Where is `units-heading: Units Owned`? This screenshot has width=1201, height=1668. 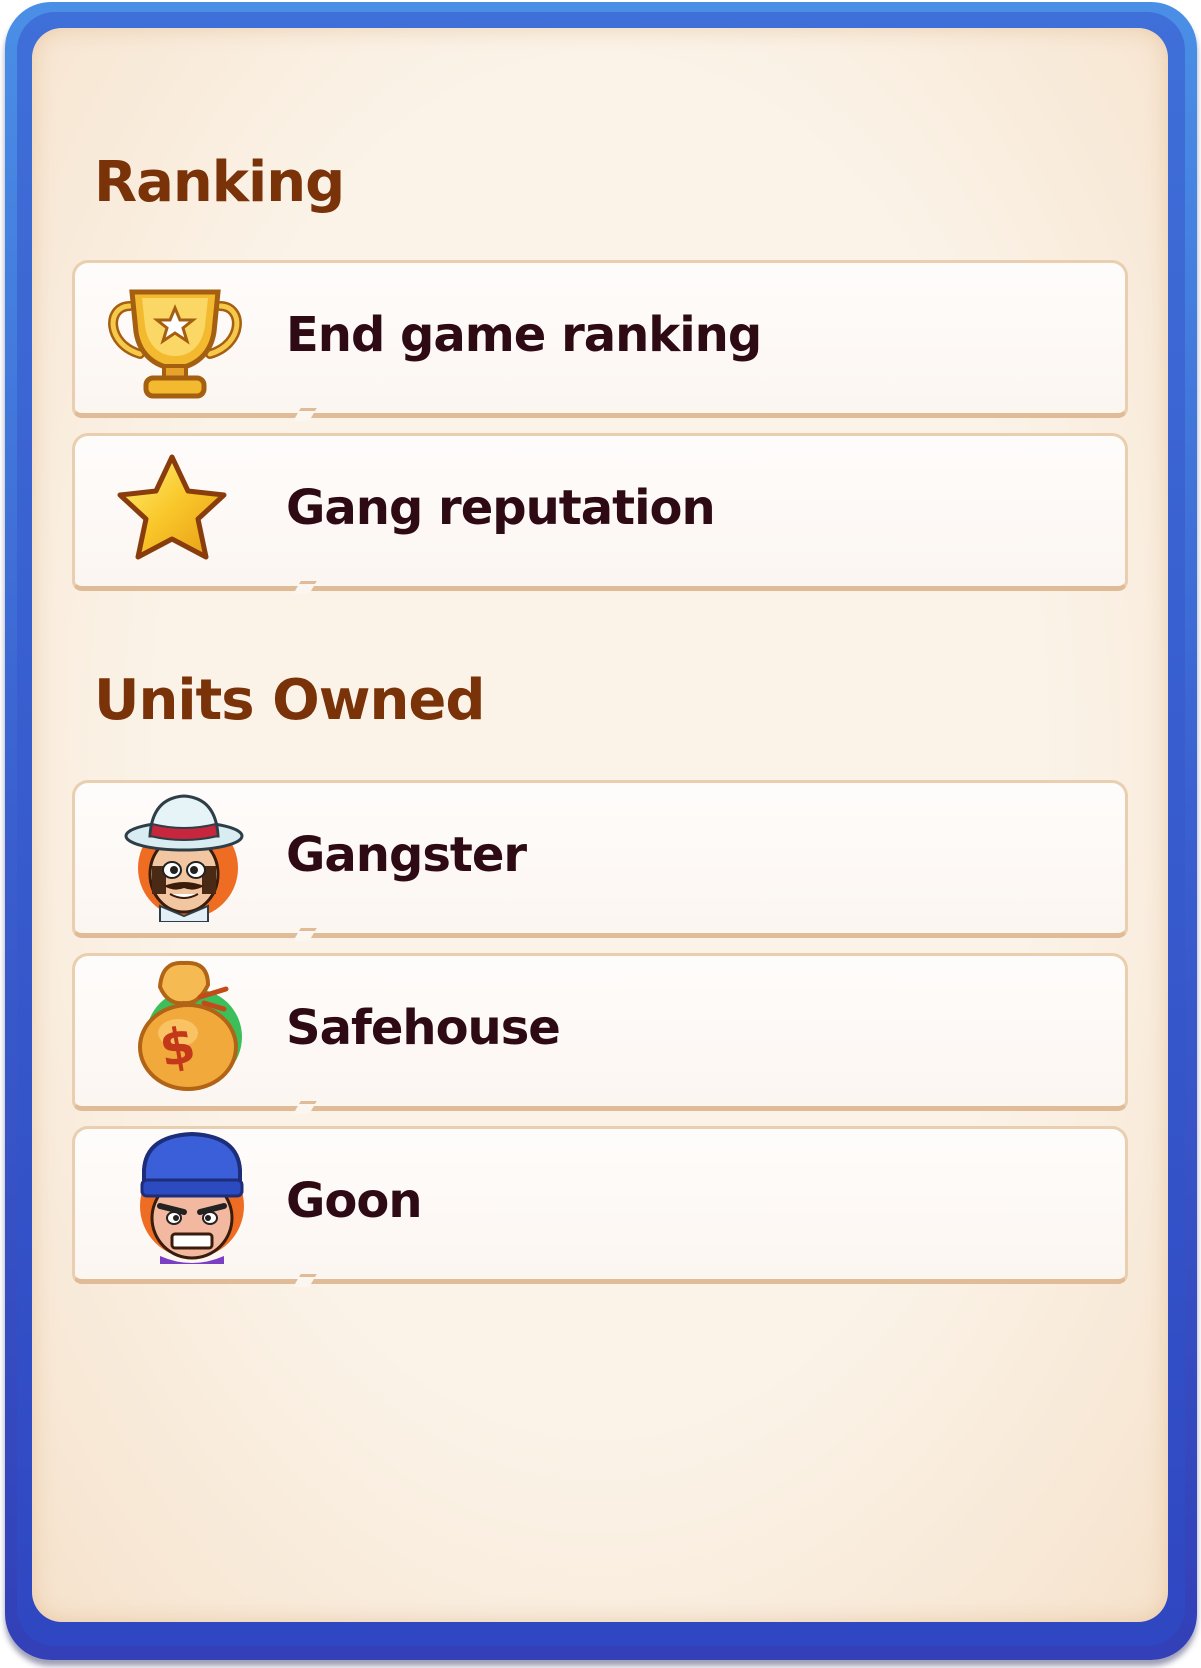
units-heading: Units Owned is located at coordinates (289, 700).